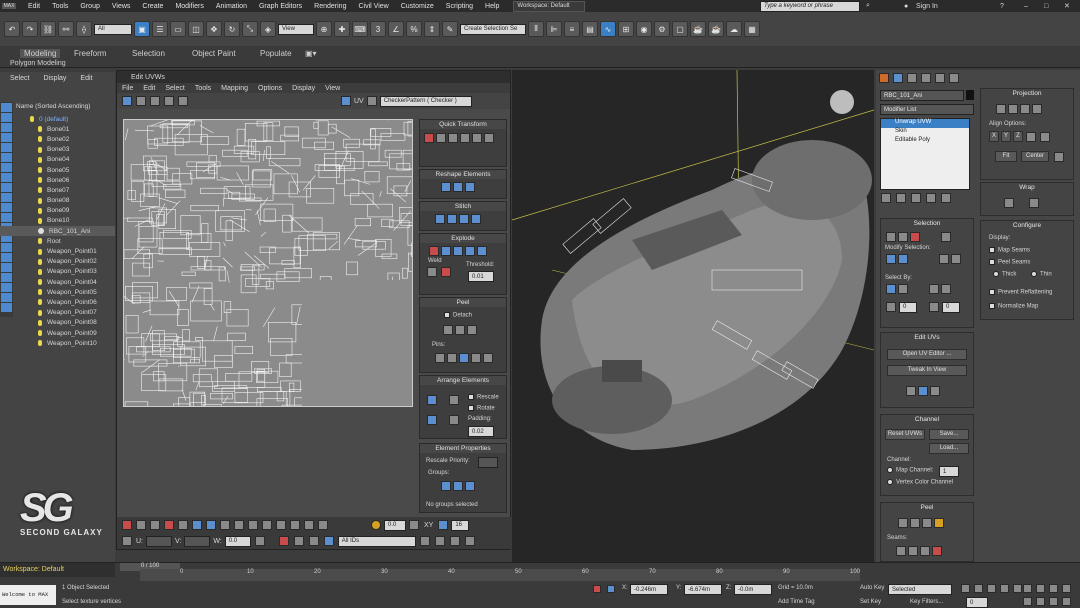 This screenshot has height=608, width=1080. Describe the element at coordinates (234, 88) in the screenshot. I see `uv-menu-mapping: Mapping` at that location.